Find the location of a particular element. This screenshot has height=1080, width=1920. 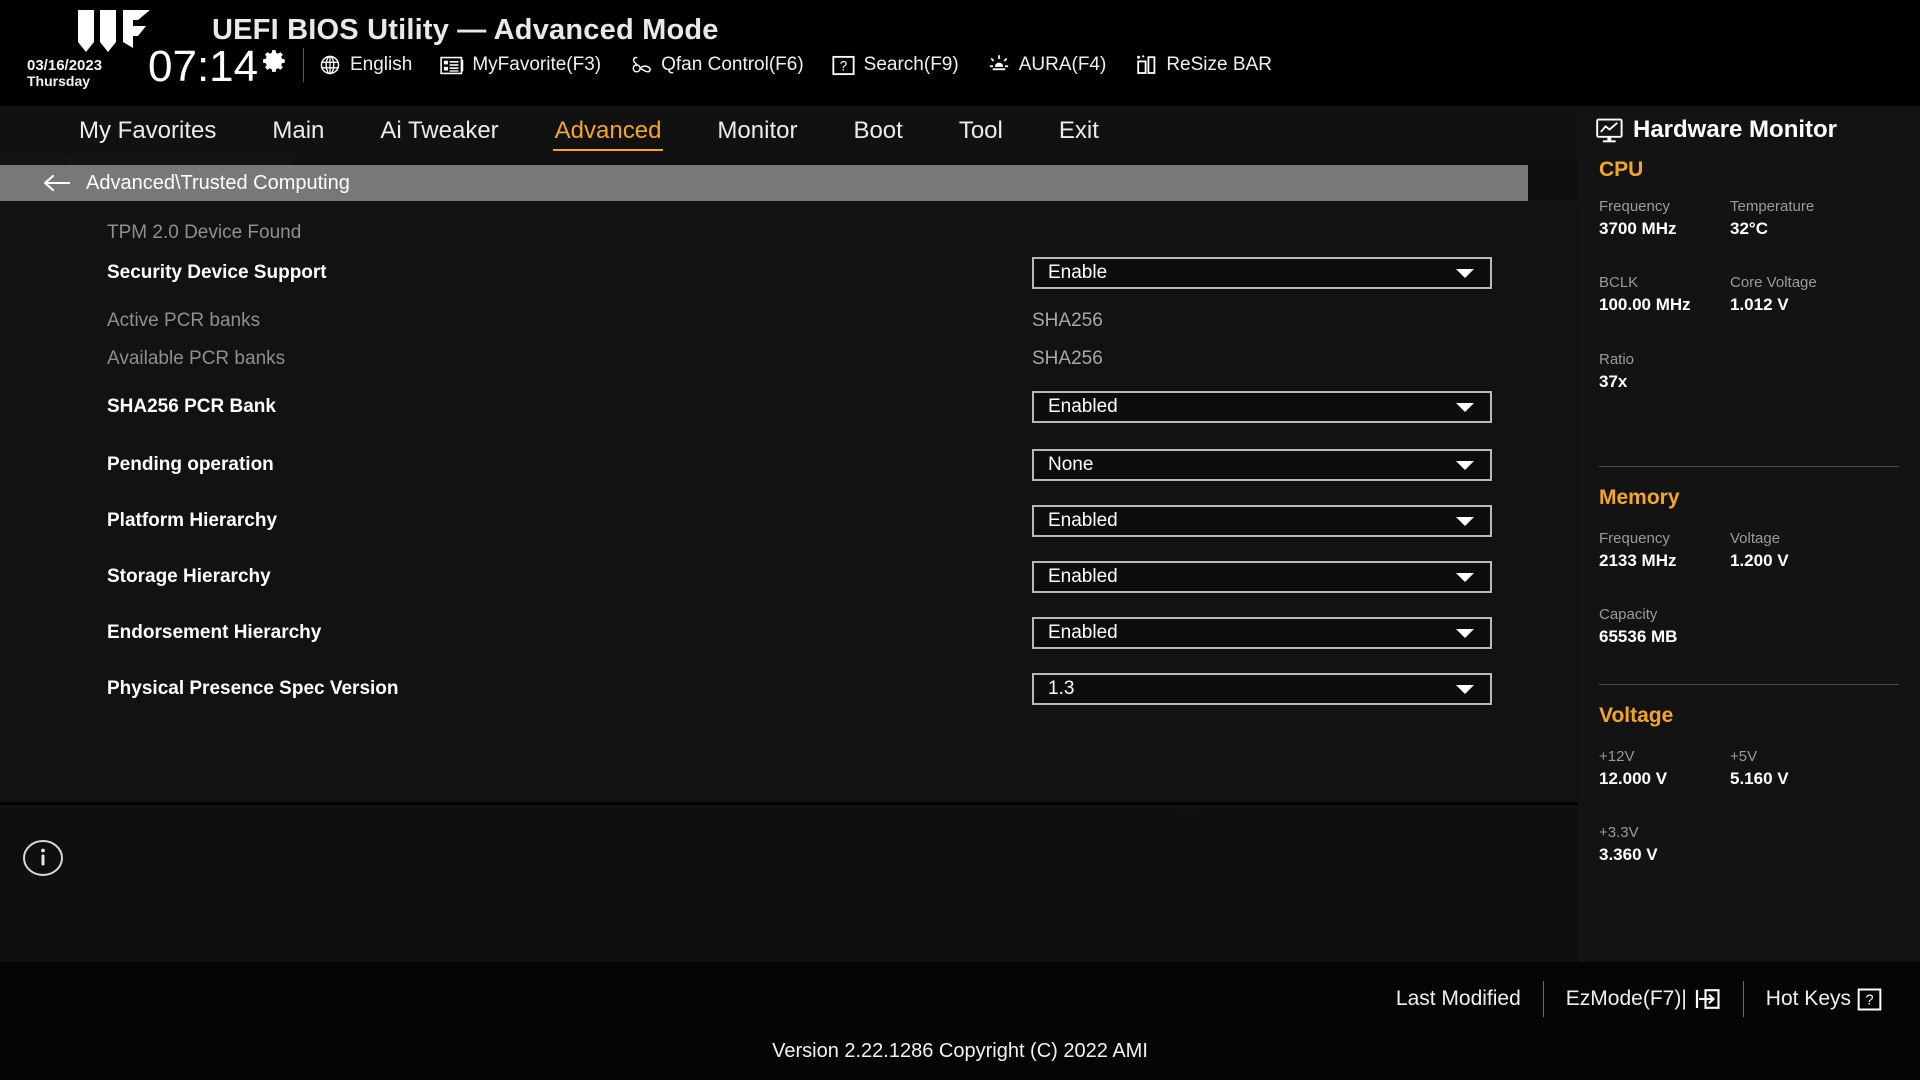

memory-frequency-value: 2133 MHz is located at coordinates (1638, 560).